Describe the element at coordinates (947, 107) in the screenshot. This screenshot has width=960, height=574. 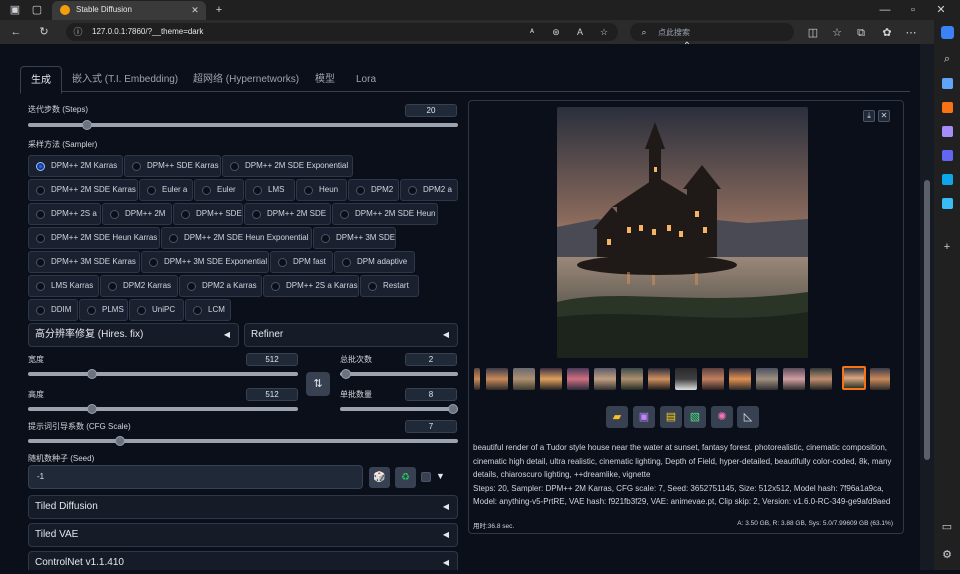
I see `tools-icon` at that location.